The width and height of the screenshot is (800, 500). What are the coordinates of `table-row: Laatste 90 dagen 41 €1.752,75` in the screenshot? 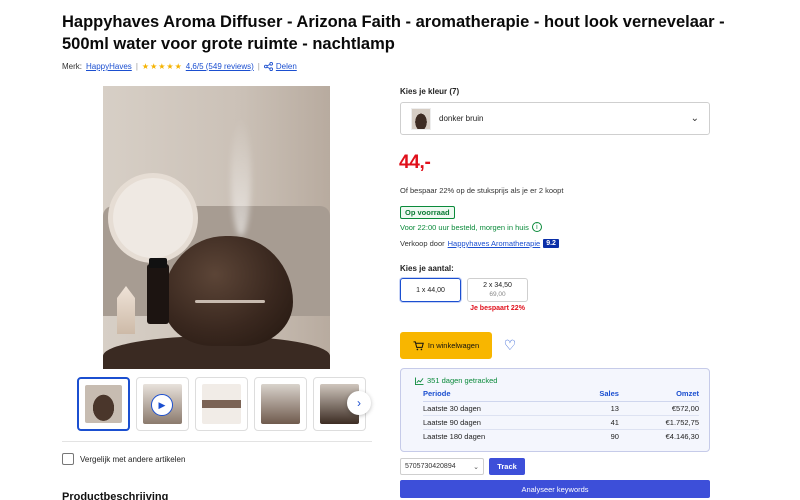 It's located at (561, 421).